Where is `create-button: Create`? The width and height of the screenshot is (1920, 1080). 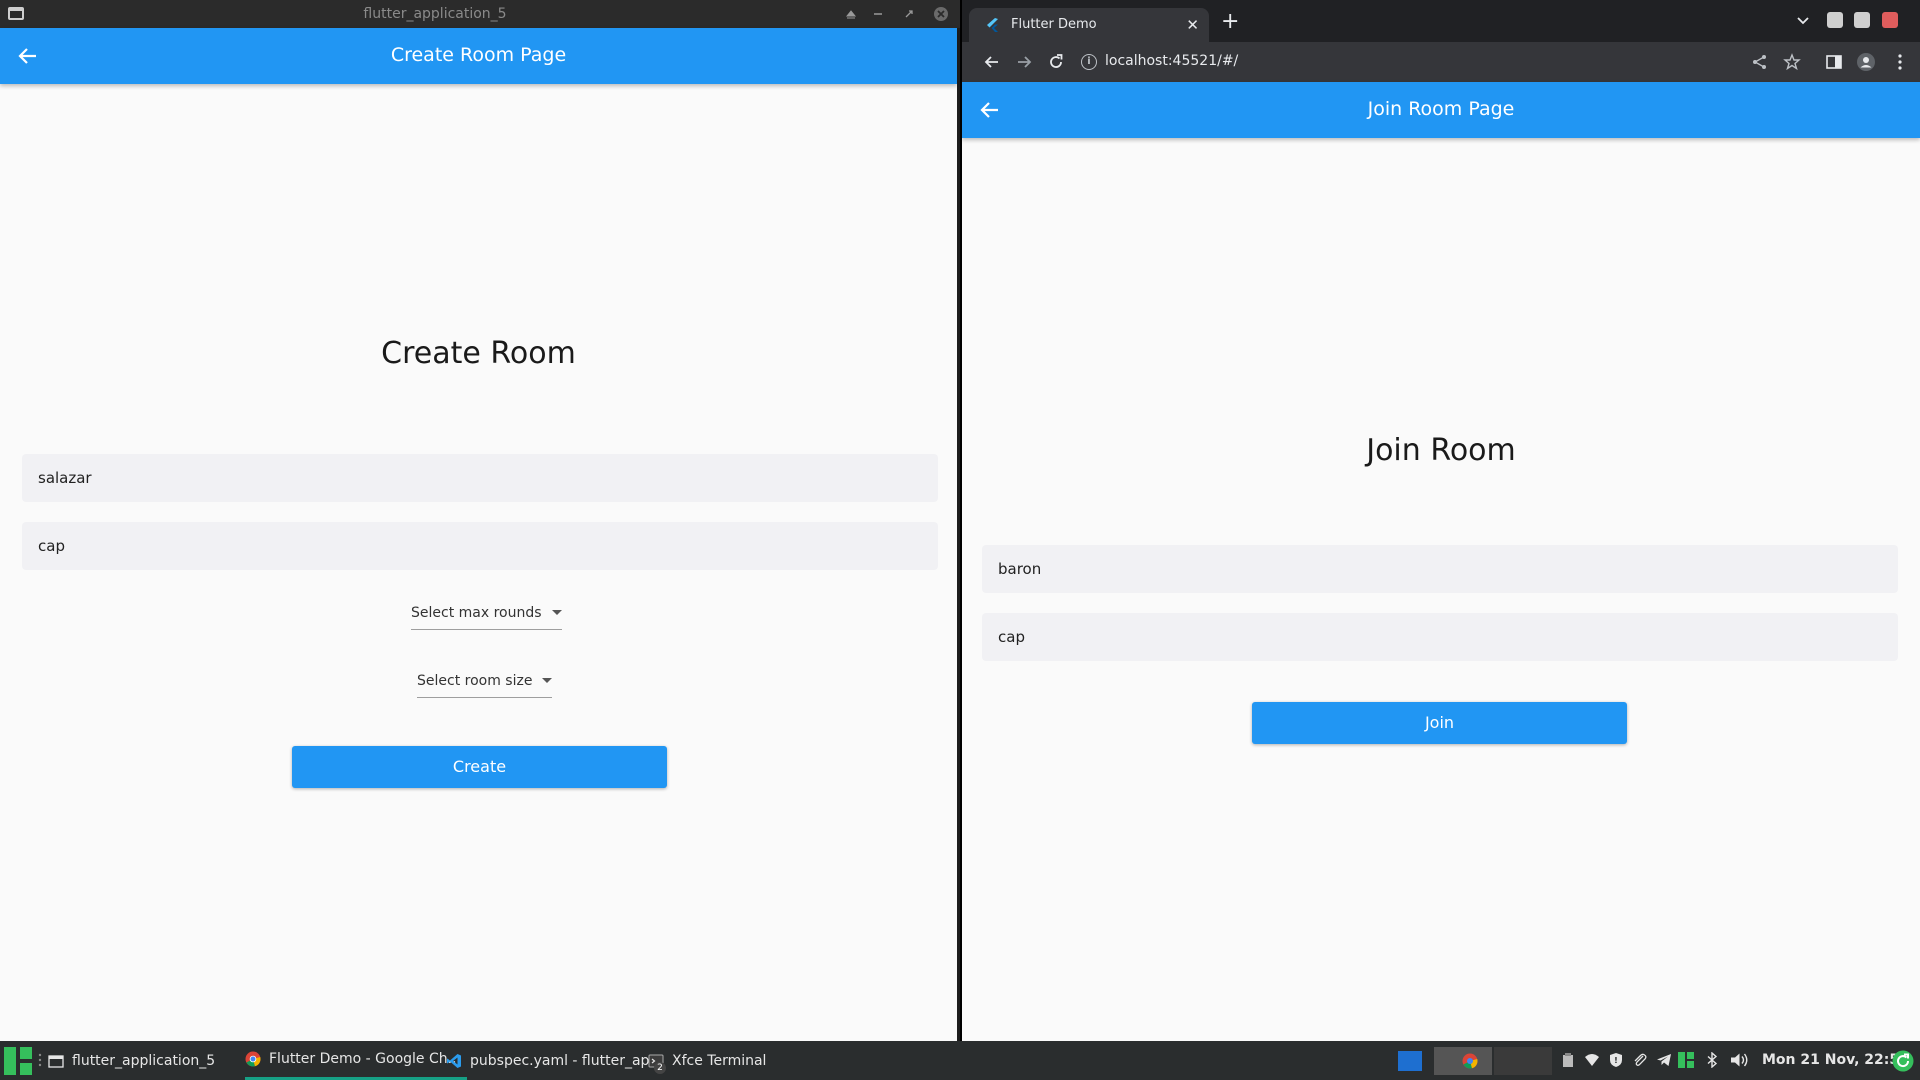 create-button: Create is located at coordinates (479, 767).